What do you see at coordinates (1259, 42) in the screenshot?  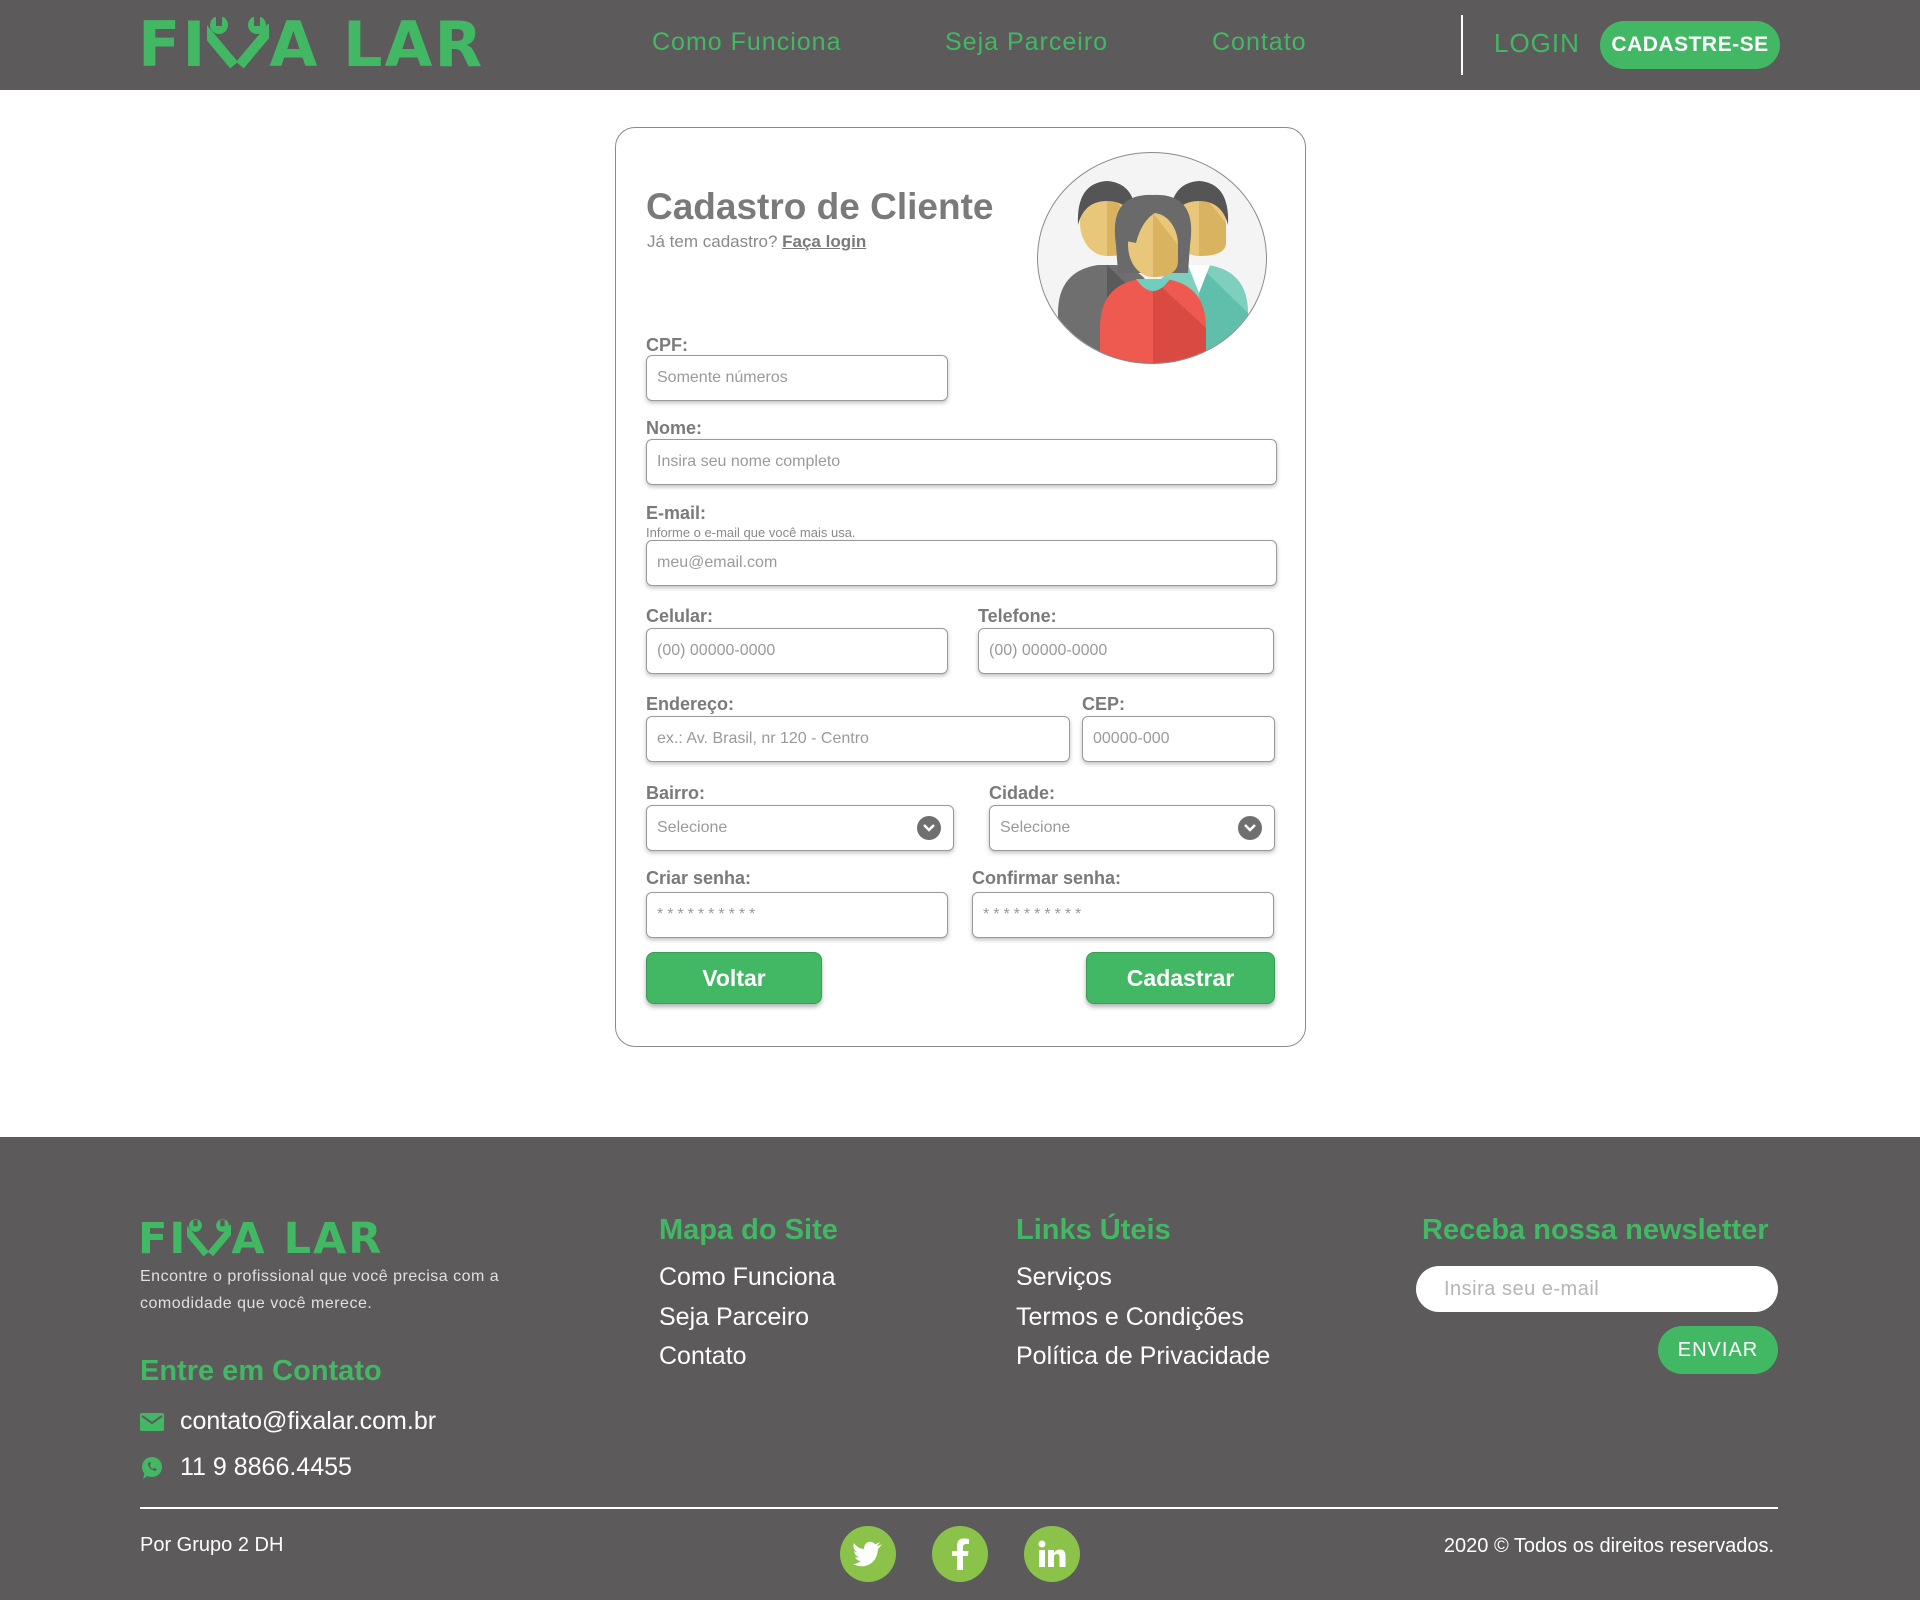 I see `nav-contato: Contato` at bounding box center [1259, 42].